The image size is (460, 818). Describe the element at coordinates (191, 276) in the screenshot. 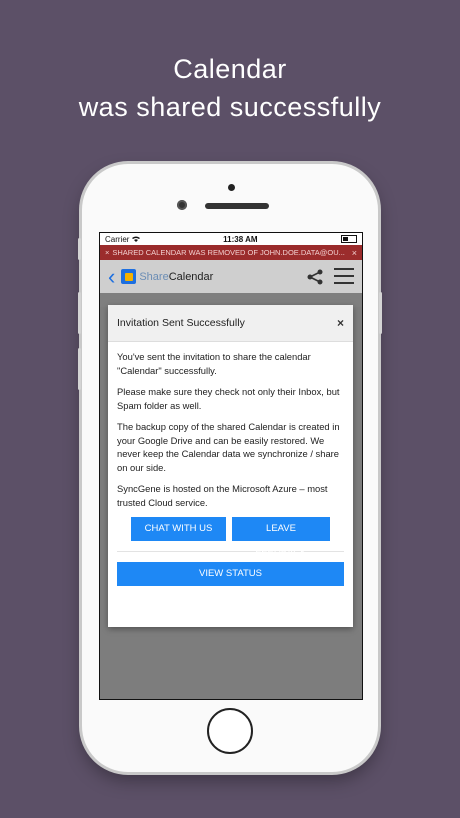

I see `brand-part-calendar: Calendar` at that location.